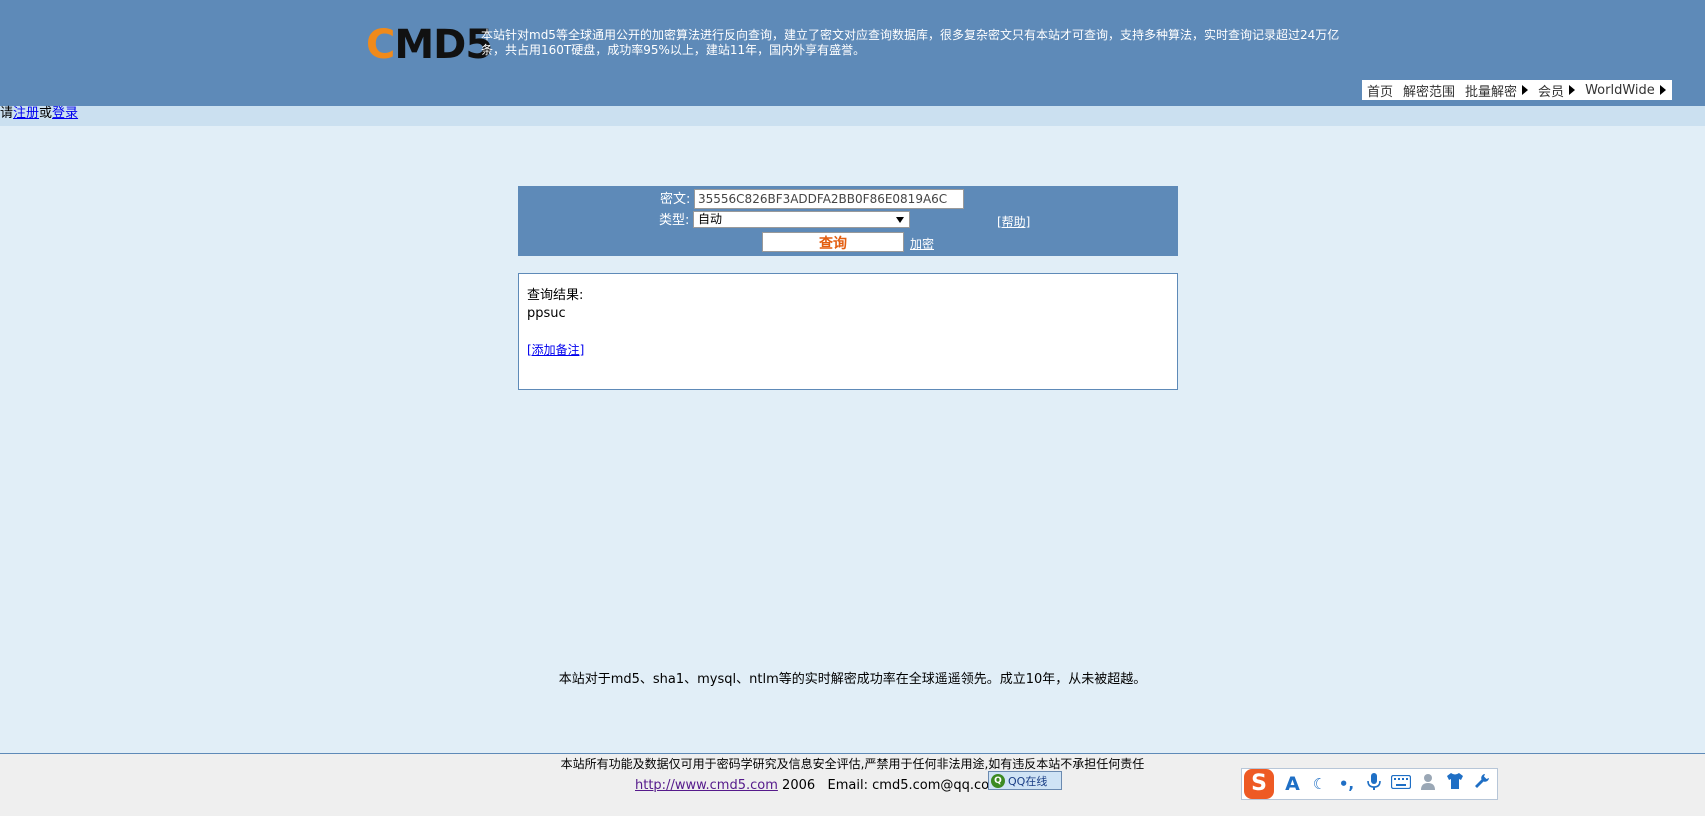  What do you see at coordinates (710, 219) in the screenshot?
I see `type-select-value: 自动` at bounding box center [710, 219].